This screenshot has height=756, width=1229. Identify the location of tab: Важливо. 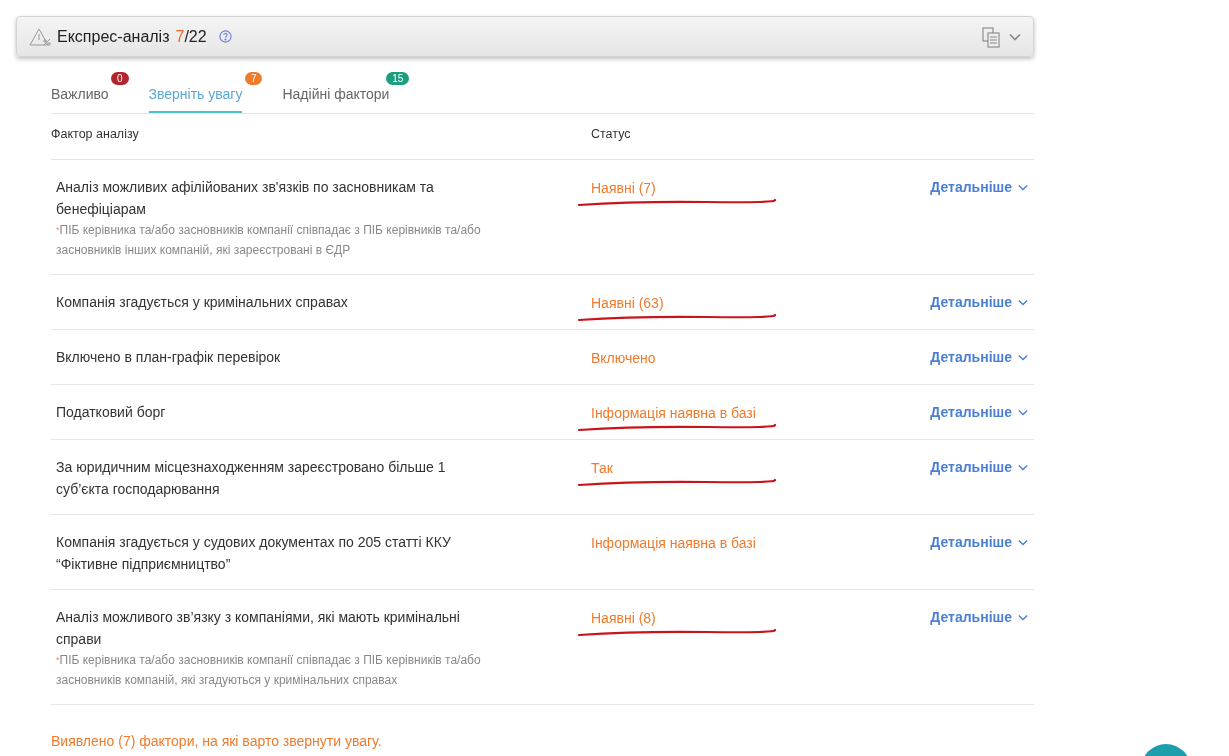
(80, 93).